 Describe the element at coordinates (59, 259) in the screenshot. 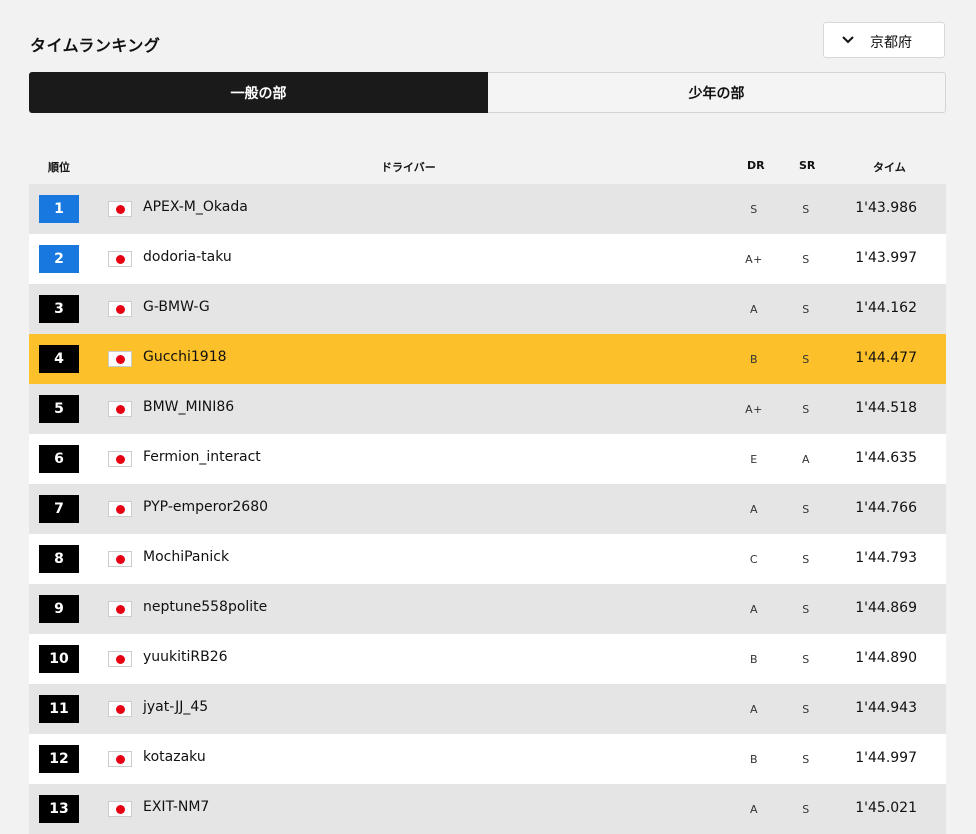

I see `rank-badge: 2` at that location.